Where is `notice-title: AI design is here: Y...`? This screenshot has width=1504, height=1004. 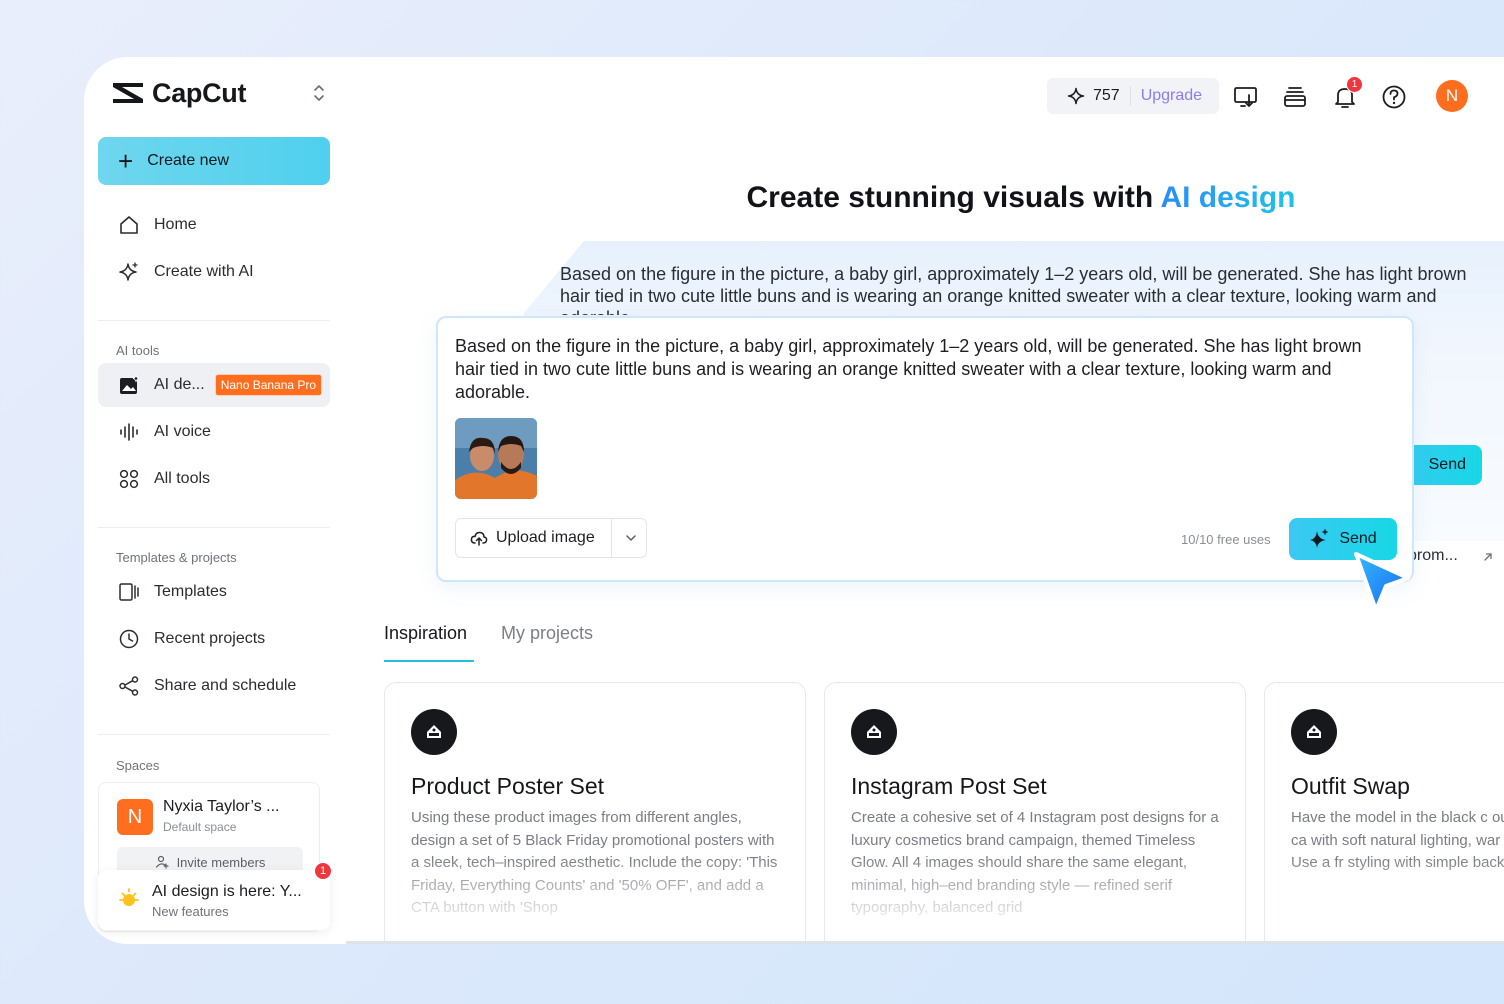
notice-title: AI design is here: Y... is located at coordinates (227, 891).